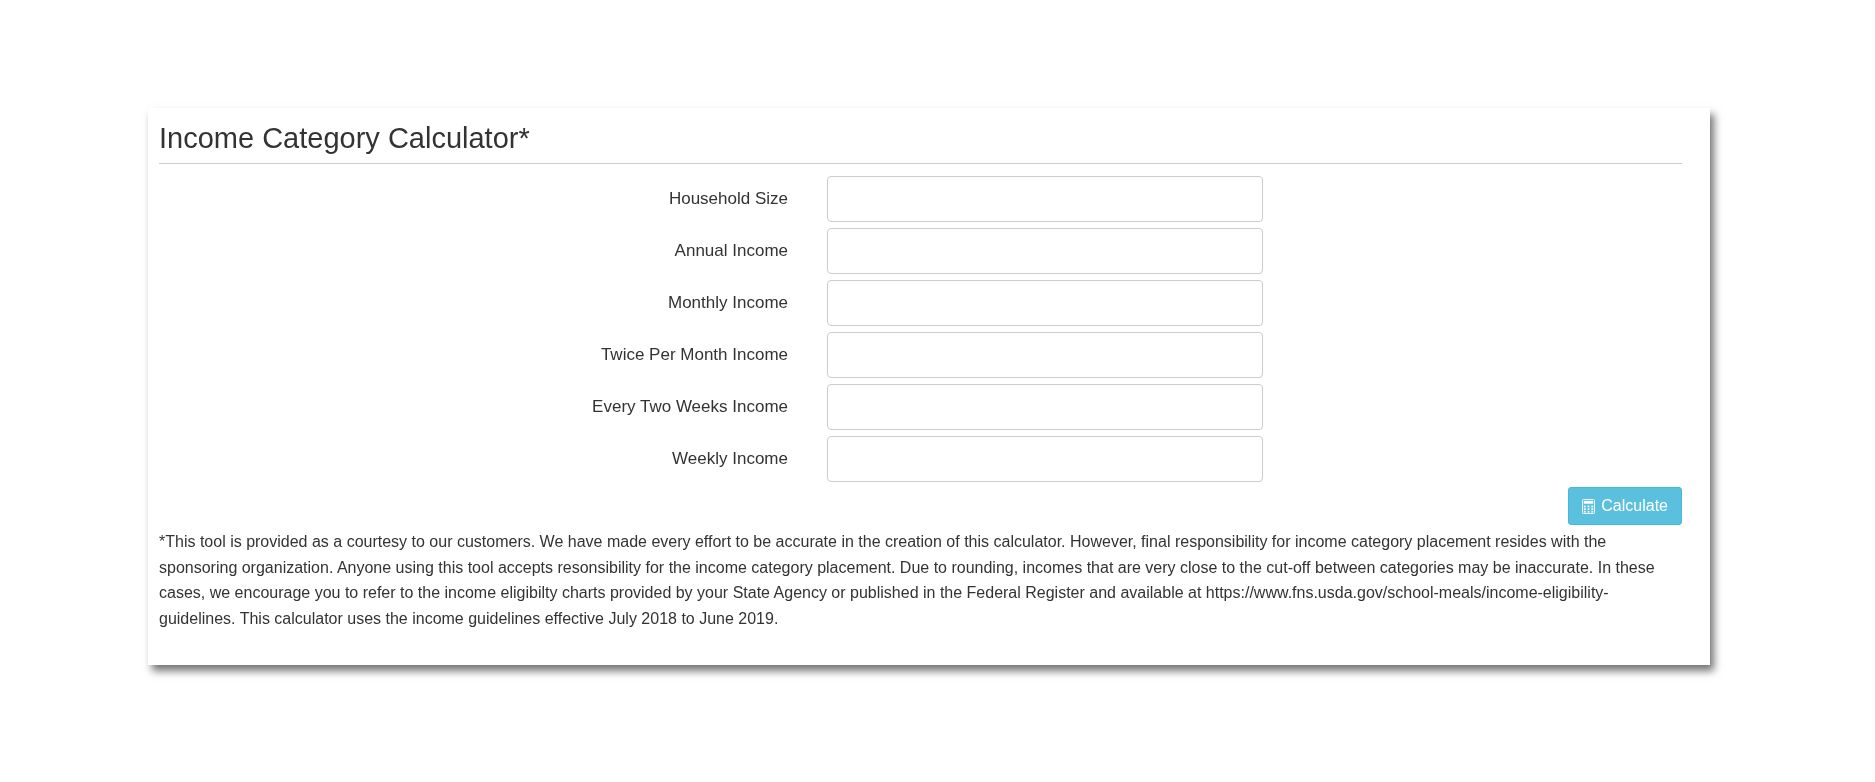  I want to click on field-label: Weekly Income, so click(729, 459).